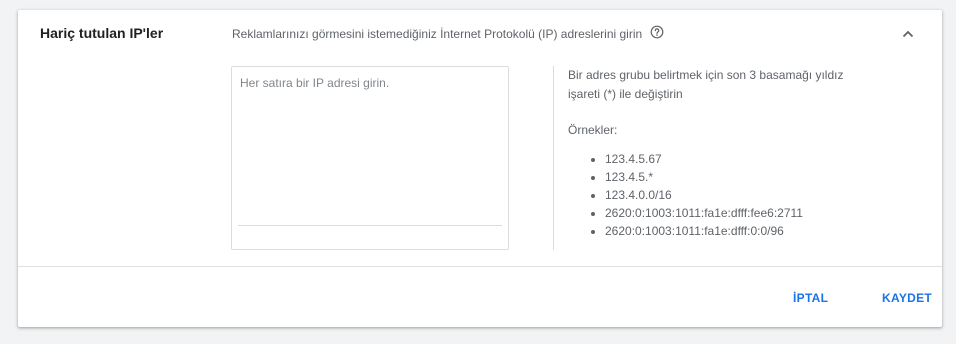  What do you see at coordinates (480, 266) in the screenshot?
I see `footer-divider` at bounding box center [480, 266].